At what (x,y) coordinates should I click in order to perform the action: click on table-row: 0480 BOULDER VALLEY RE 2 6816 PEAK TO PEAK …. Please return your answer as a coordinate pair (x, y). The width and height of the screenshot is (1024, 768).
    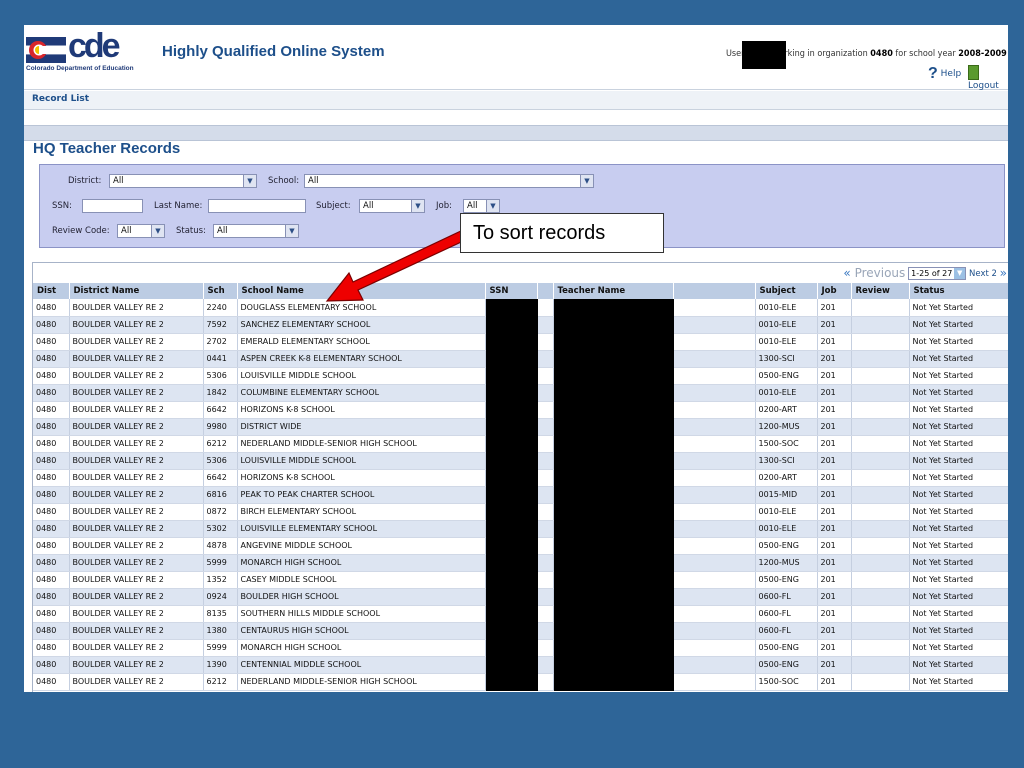
    Looking at the image, I should click on (520, 495).